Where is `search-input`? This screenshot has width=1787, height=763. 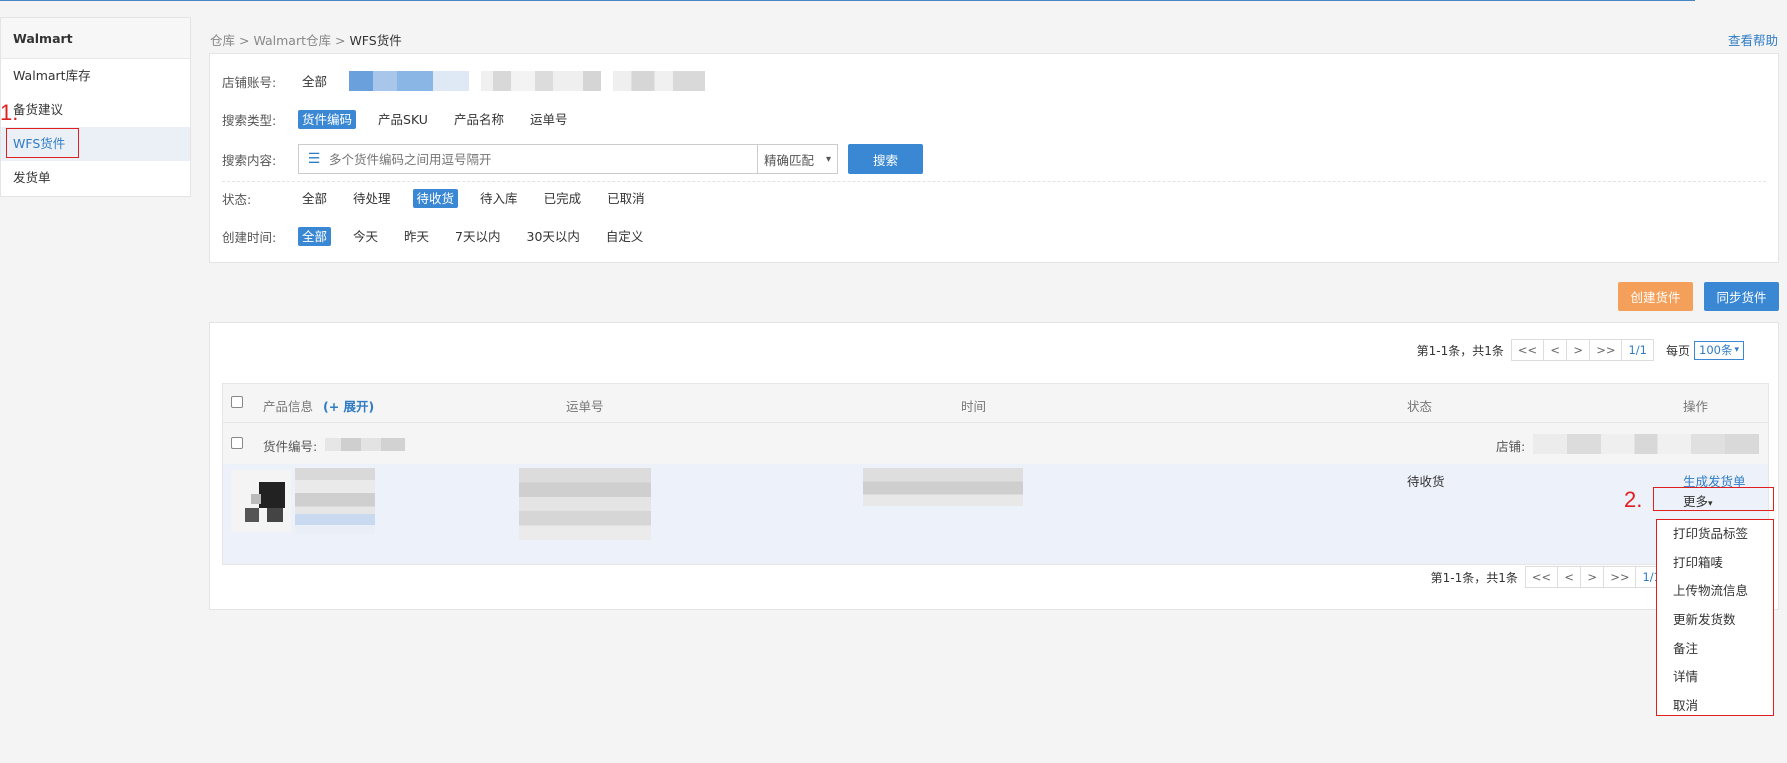 search-input is located at coordinates (543, 159).